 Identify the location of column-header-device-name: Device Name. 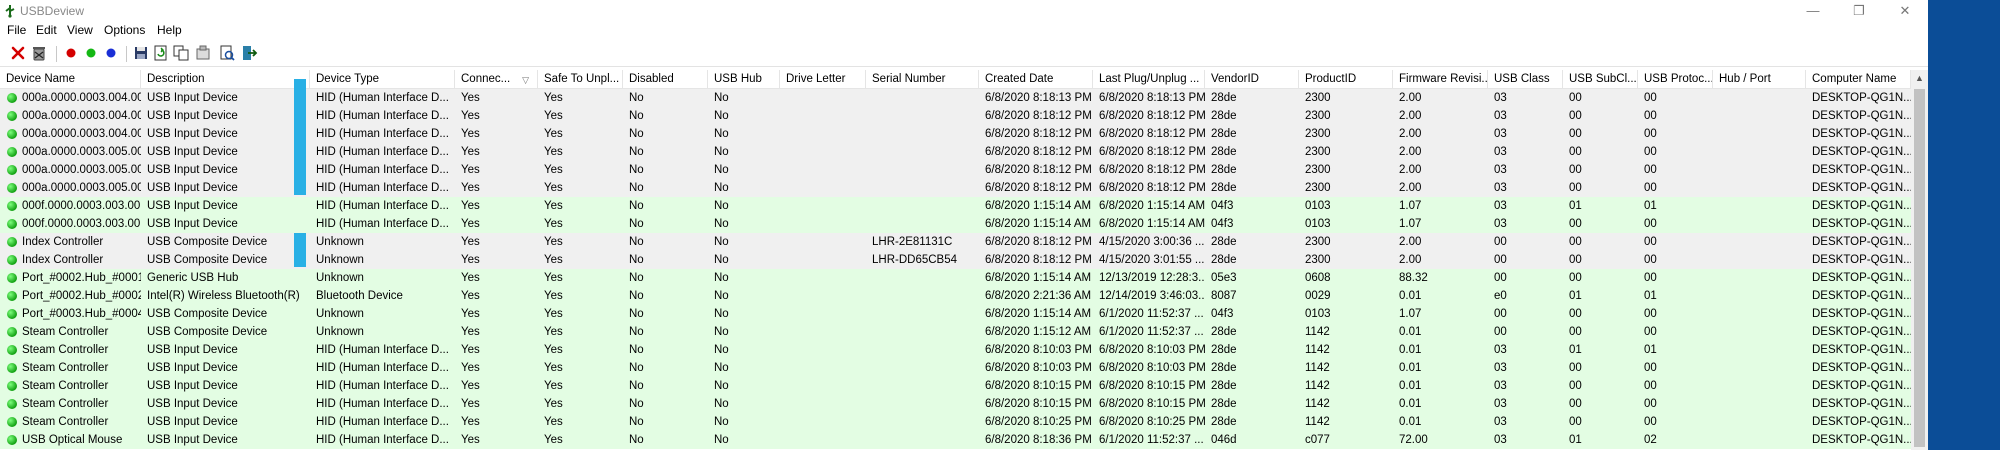
(70, 79).